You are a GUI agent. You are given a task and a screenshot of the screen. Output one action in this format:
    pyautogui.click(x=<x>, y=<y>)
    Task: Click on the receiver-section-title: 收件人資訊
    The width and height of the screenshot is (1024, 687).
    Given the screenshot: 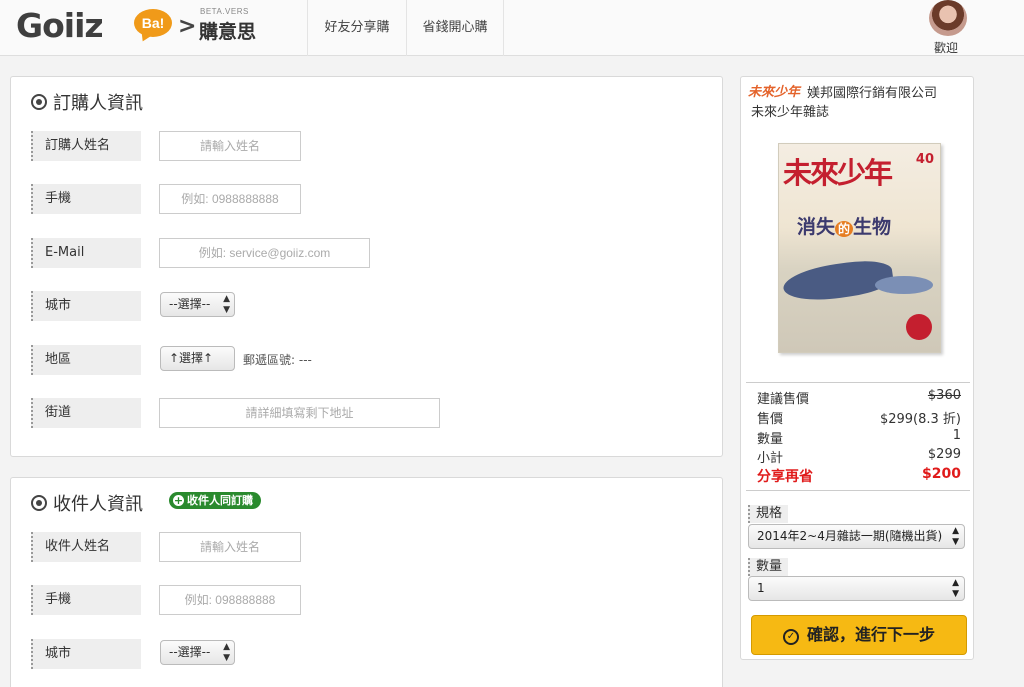 What is the action you would take?
    pyautogui.click(x=87, y=503)
    